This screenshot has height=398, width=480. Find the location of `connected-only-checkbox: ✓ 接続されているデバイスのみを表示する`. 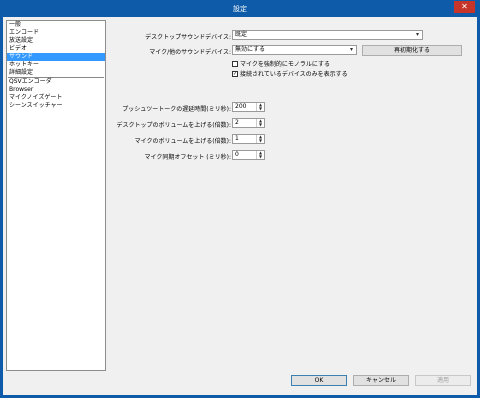

connected-only-checkbox: ✓ 接続されているデバイスのみを表示する is located at coordinates (290, 74).